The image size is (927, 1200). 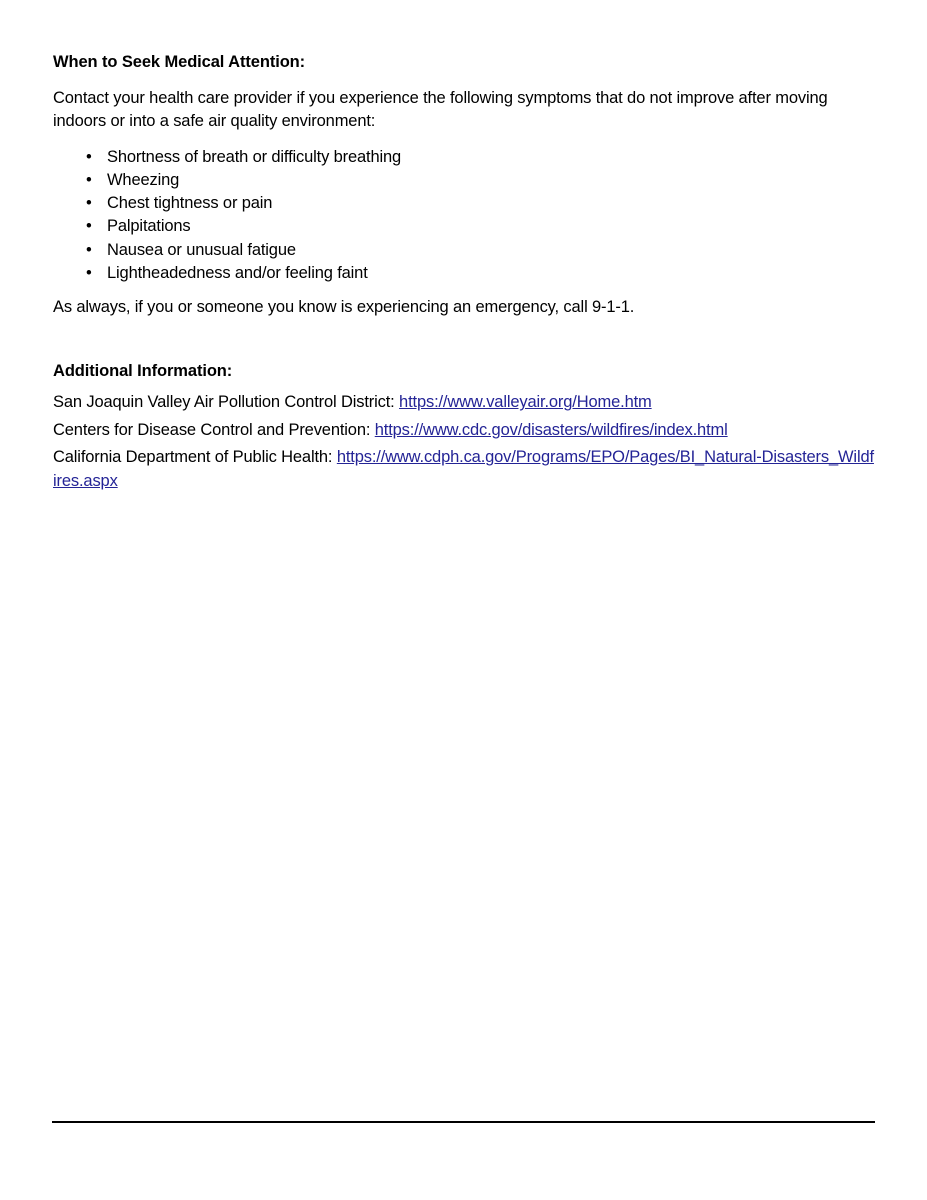 What do you see at coordinates (143, 179) in the screenshot?
I see `list-item-label: Wheezing` at bounding box center [143, 179].